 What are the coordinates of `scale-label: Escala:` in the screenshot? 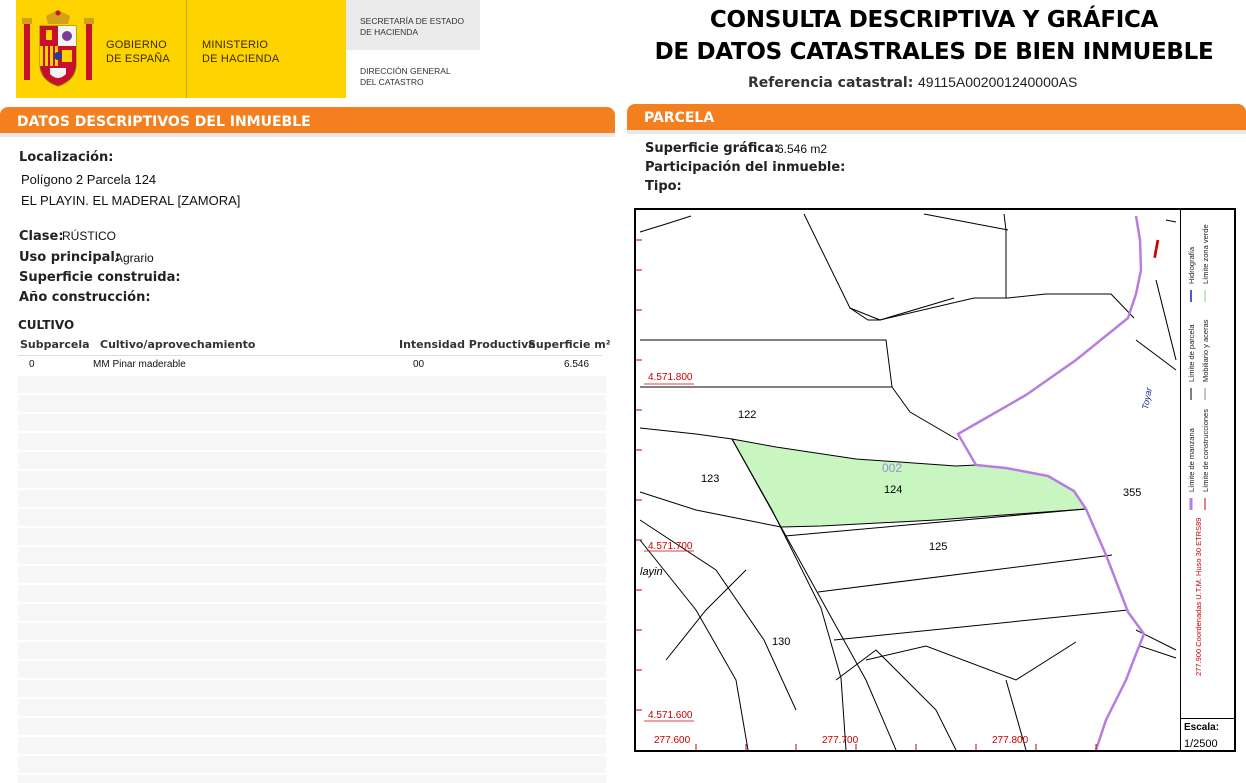 It's located at (1202, 727).